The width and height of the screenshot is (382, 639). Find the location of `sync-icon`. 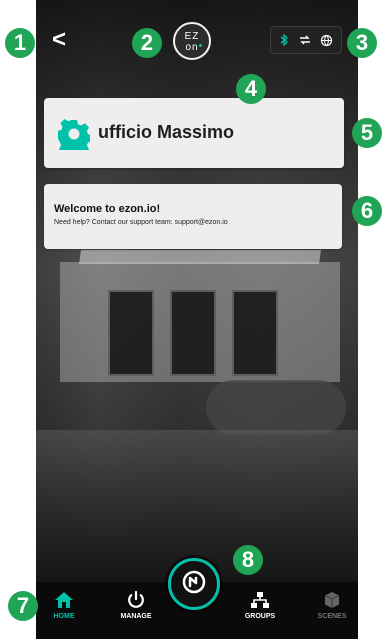

sync-icon is located at coordinates (305, 40).